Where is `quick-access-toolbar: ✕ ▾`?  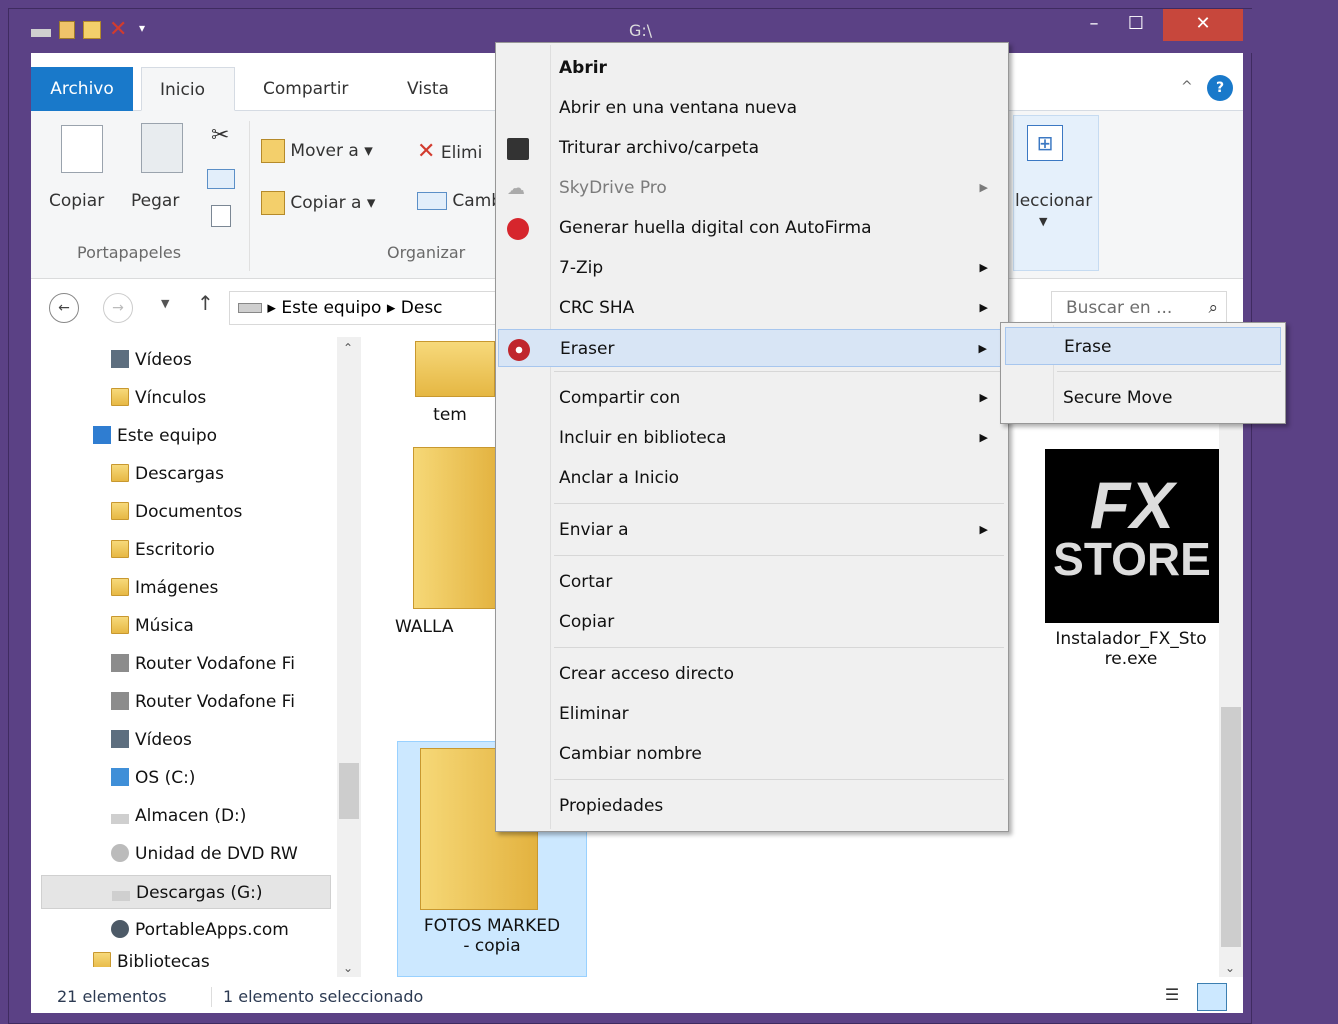
quick-access-toolbar: ✕ ▾ is located at coordinates (91, 30).